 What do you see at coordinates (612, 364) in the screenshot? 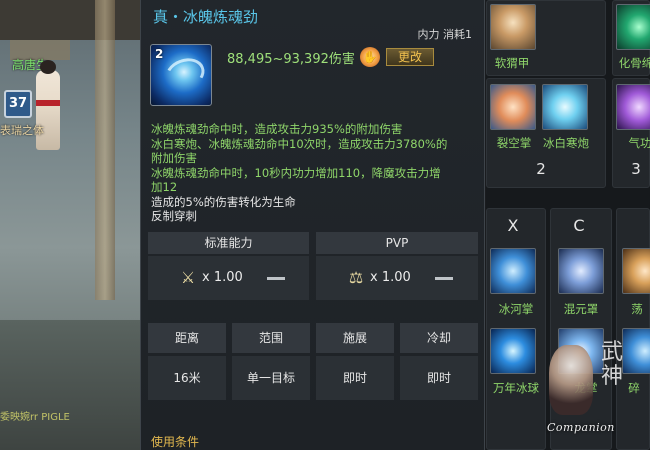
I see `calligraphy-logo: 武神` at bounding box center [612, 364].